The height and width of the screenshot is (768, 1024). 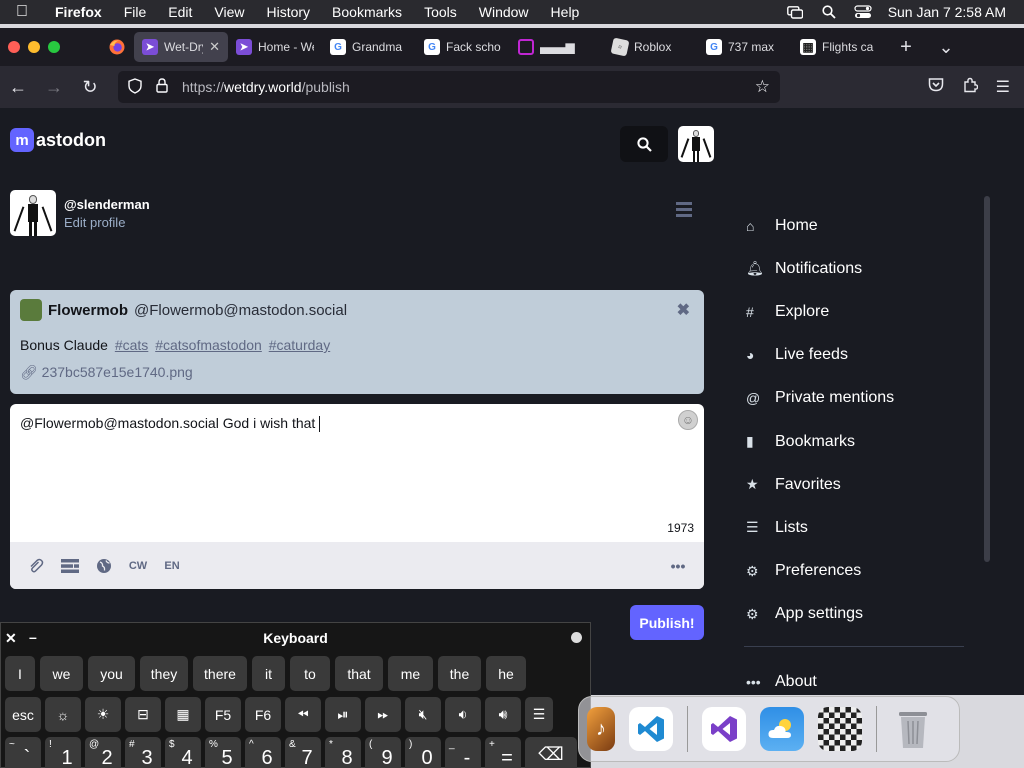 What do you see at coordinates (303, 714) in the screenshot?
I see `rewind-icon: ⏪︎` at bounding box center [303, 714].